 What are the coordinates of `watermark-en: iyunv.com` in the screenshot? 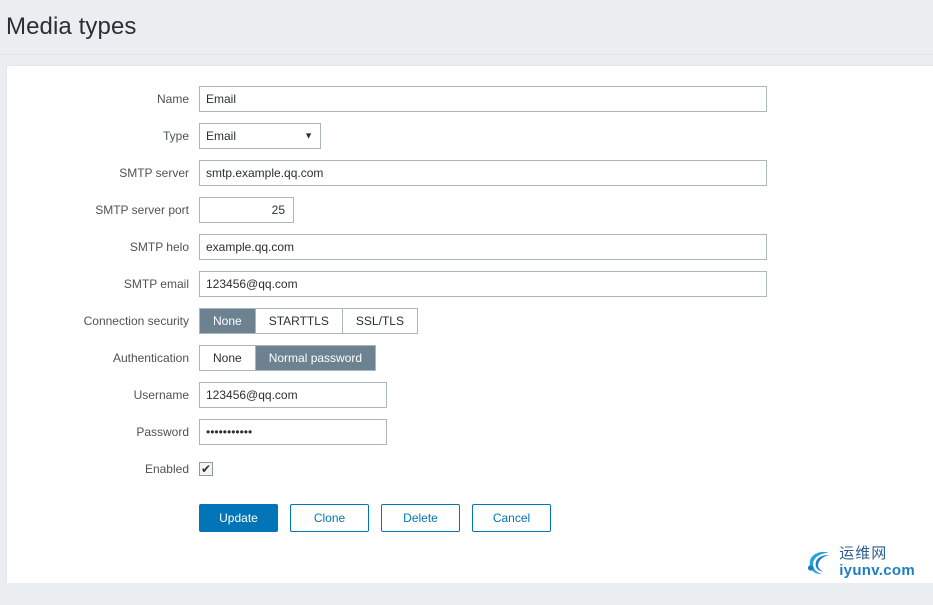 It's located at (877, 570).